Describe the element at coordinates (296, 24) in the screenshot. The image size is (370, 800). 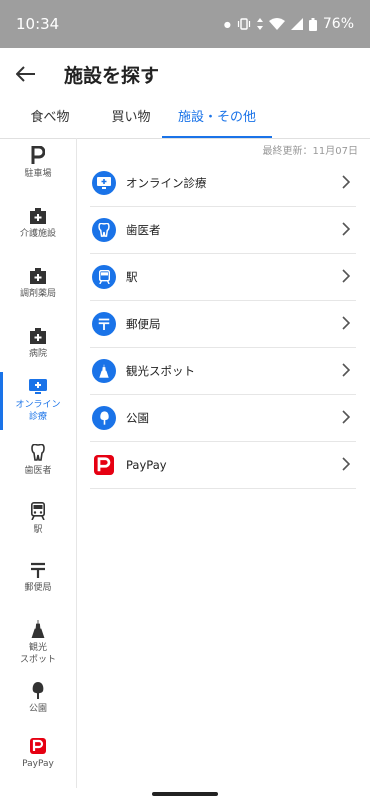
I see `signal-icon` at that location.